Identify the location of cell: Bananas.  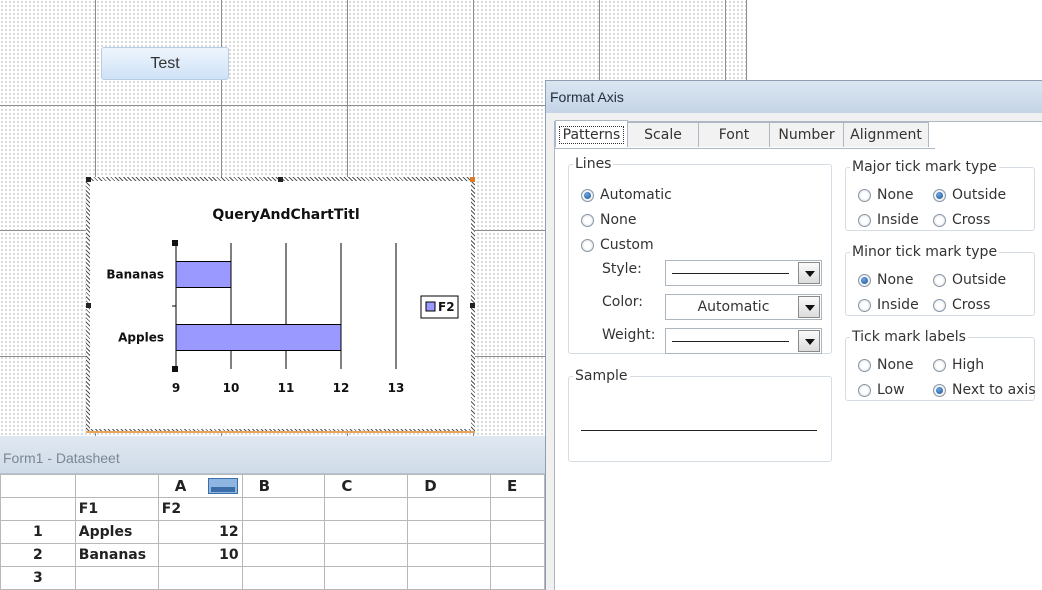
(116, 555).